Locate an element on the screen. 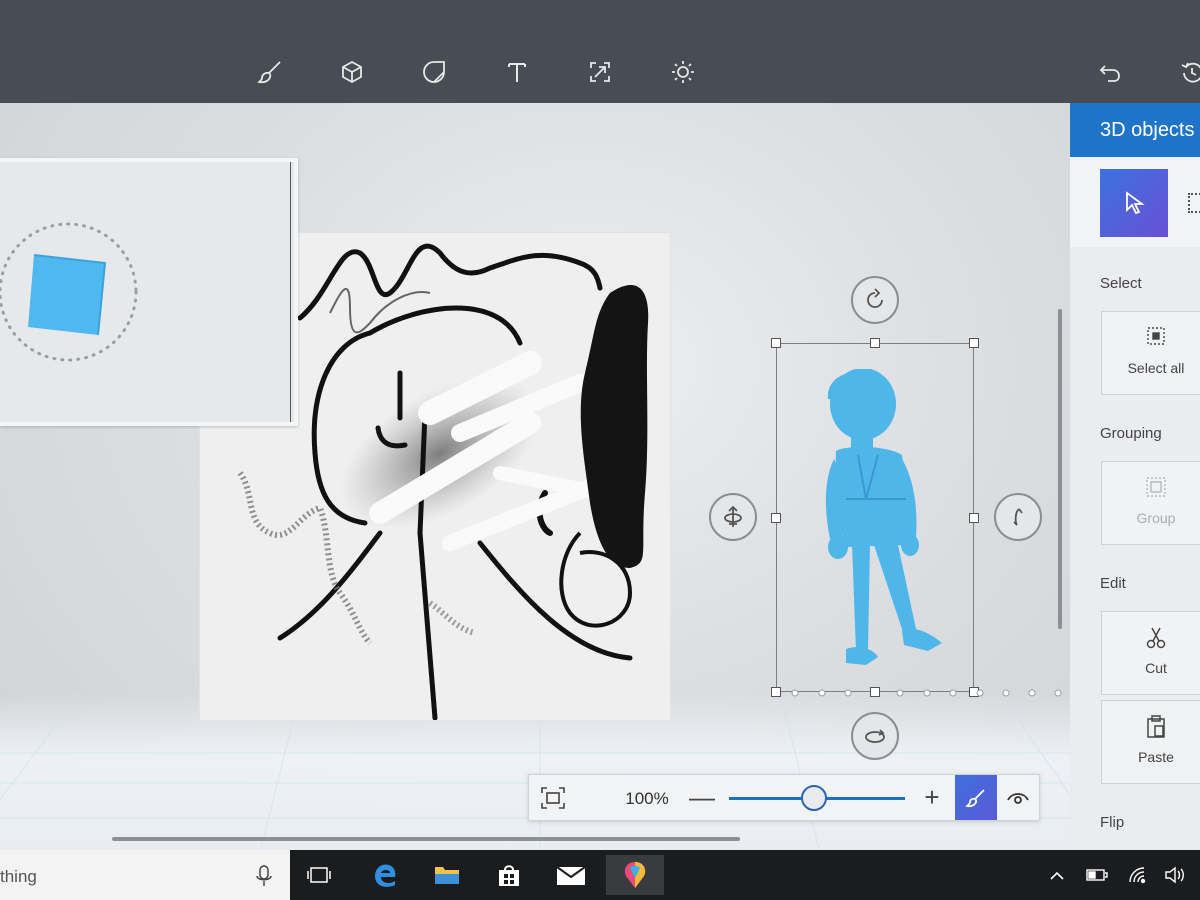 The width and height of the screenshot is (1200, 900). file-explorer-icon is located at coordinates (447, 875).